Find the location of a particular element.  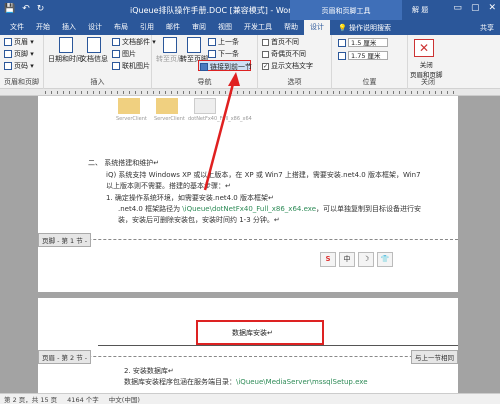

annotation-arrow is located at coordinates (221, 131).